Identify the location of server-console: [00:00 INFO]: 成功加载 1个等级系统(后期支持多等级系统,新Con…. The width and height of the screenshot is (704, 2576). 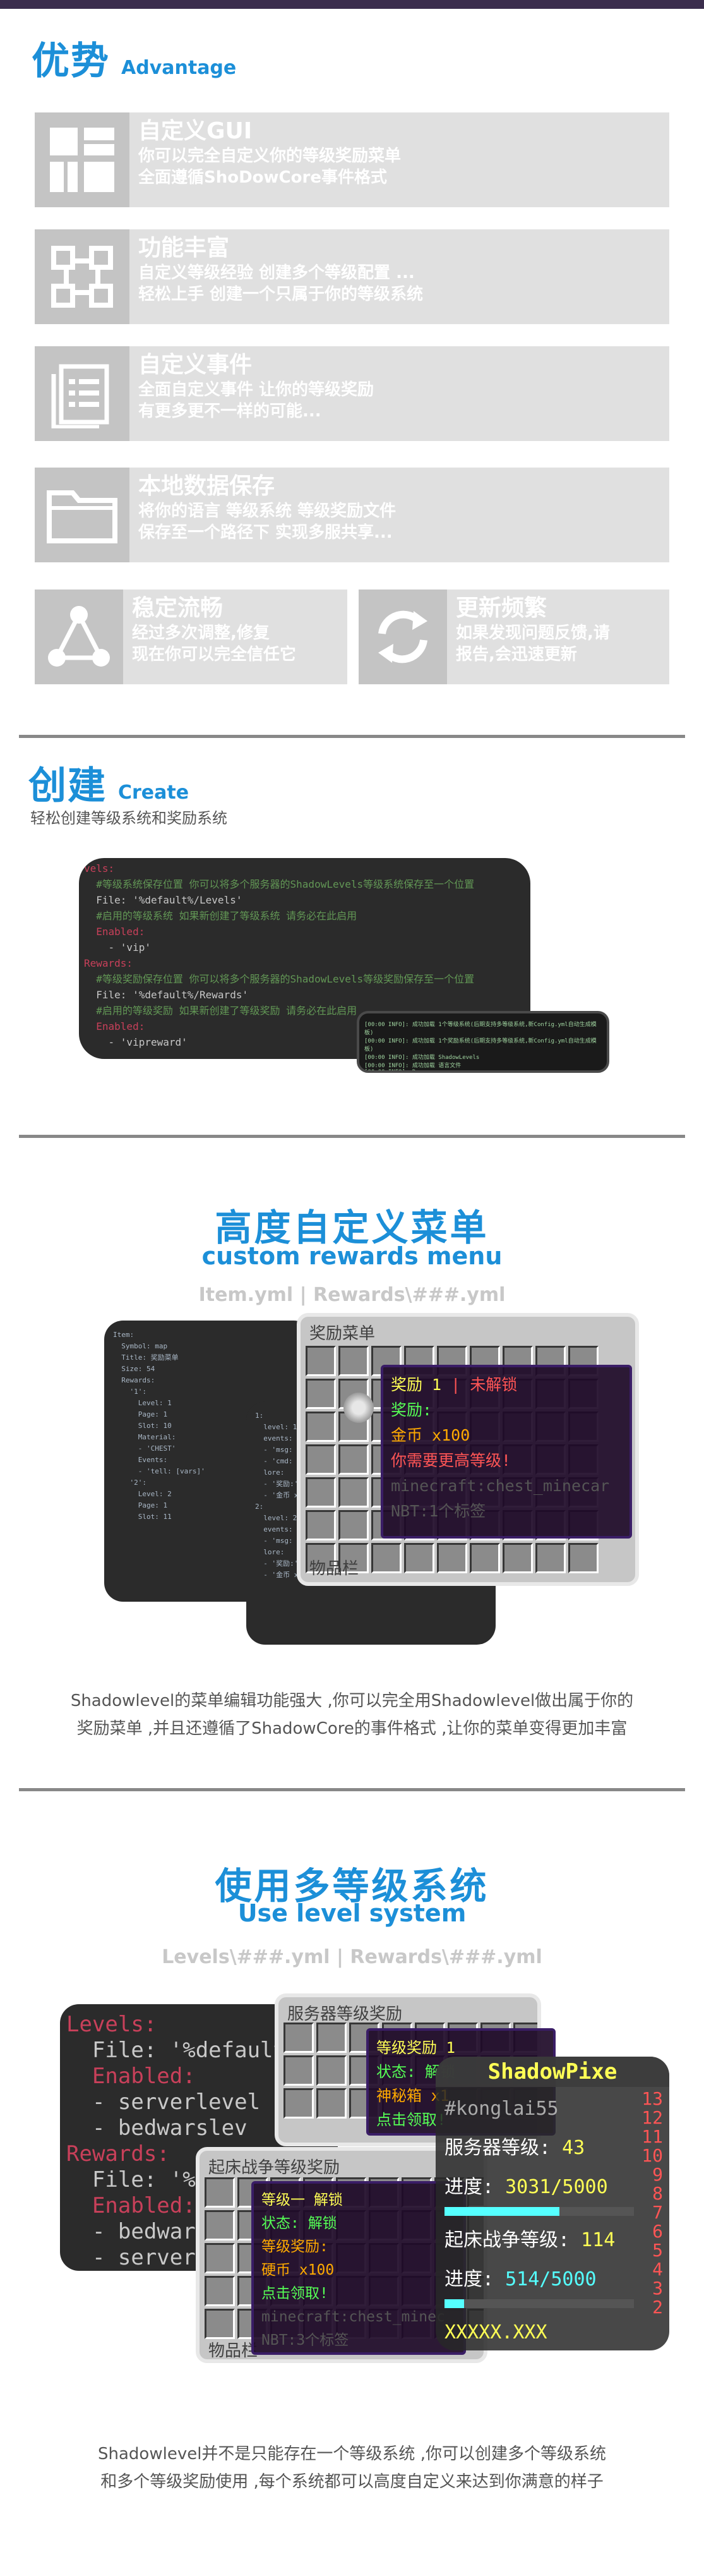
(483, 1042).